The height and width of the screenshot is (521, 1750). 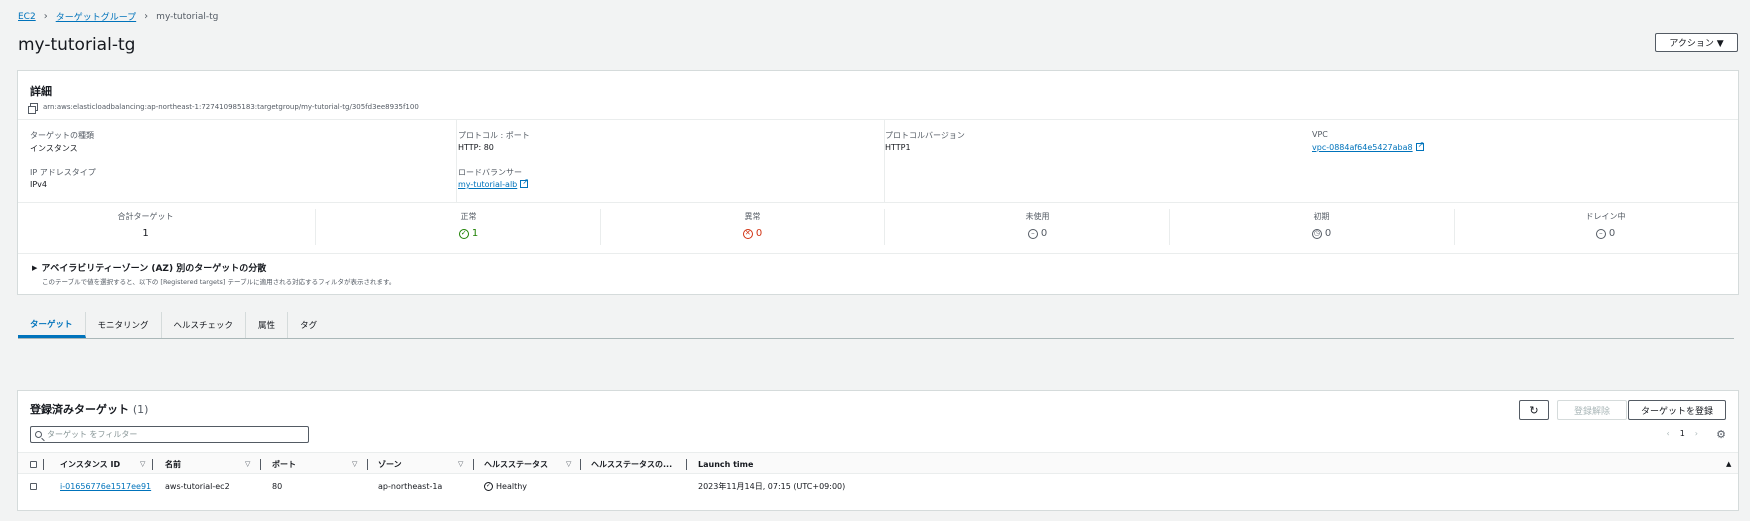 What do you see at coordinates (145, 216) in the screenshot?
I see `stat-label: 合計ターゲット` at bounding box center [145, 216].